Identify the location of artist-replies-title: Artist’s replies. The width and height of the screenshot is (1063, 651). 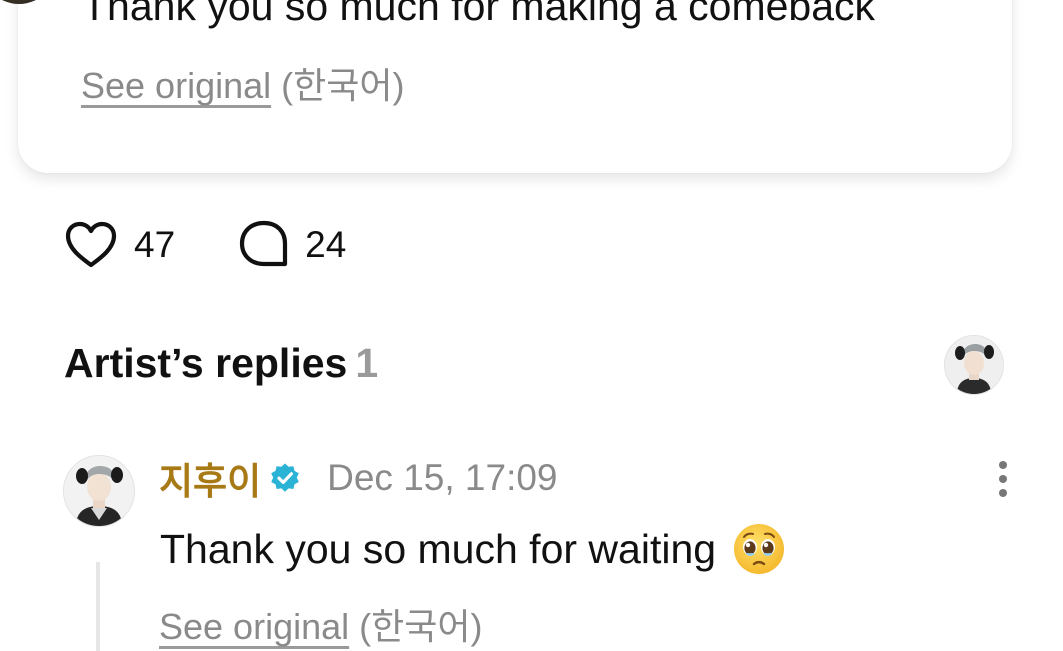
(206, 363).